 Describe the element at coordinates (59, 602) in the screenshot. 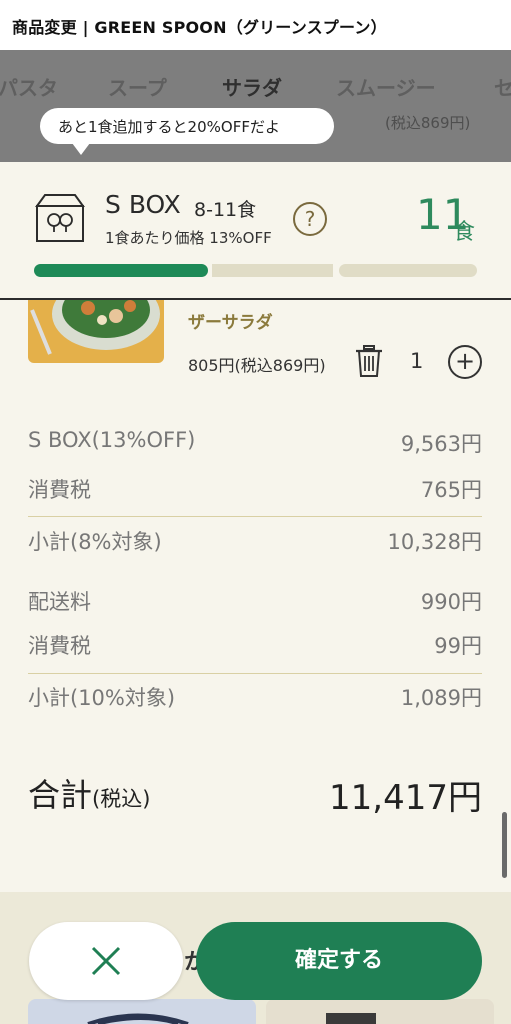

I see `summary-label: 配送料` at that location.